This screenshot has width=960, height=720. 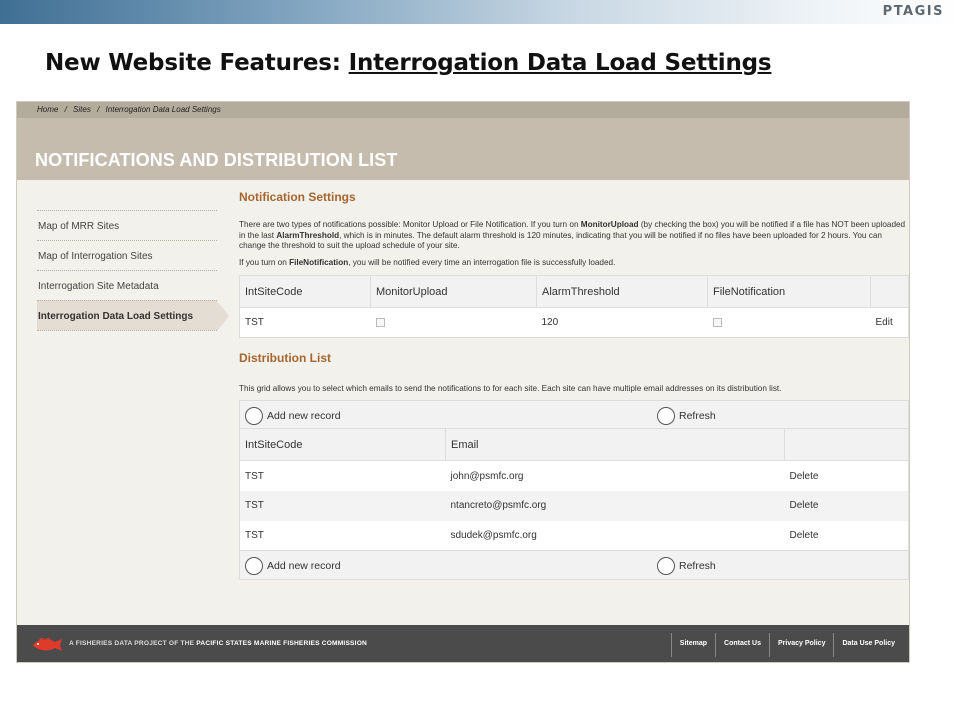 I want to click on page-header: NOTIFICATIONS AND DISTRIBUTION LIST, so click(x=463, y=149).